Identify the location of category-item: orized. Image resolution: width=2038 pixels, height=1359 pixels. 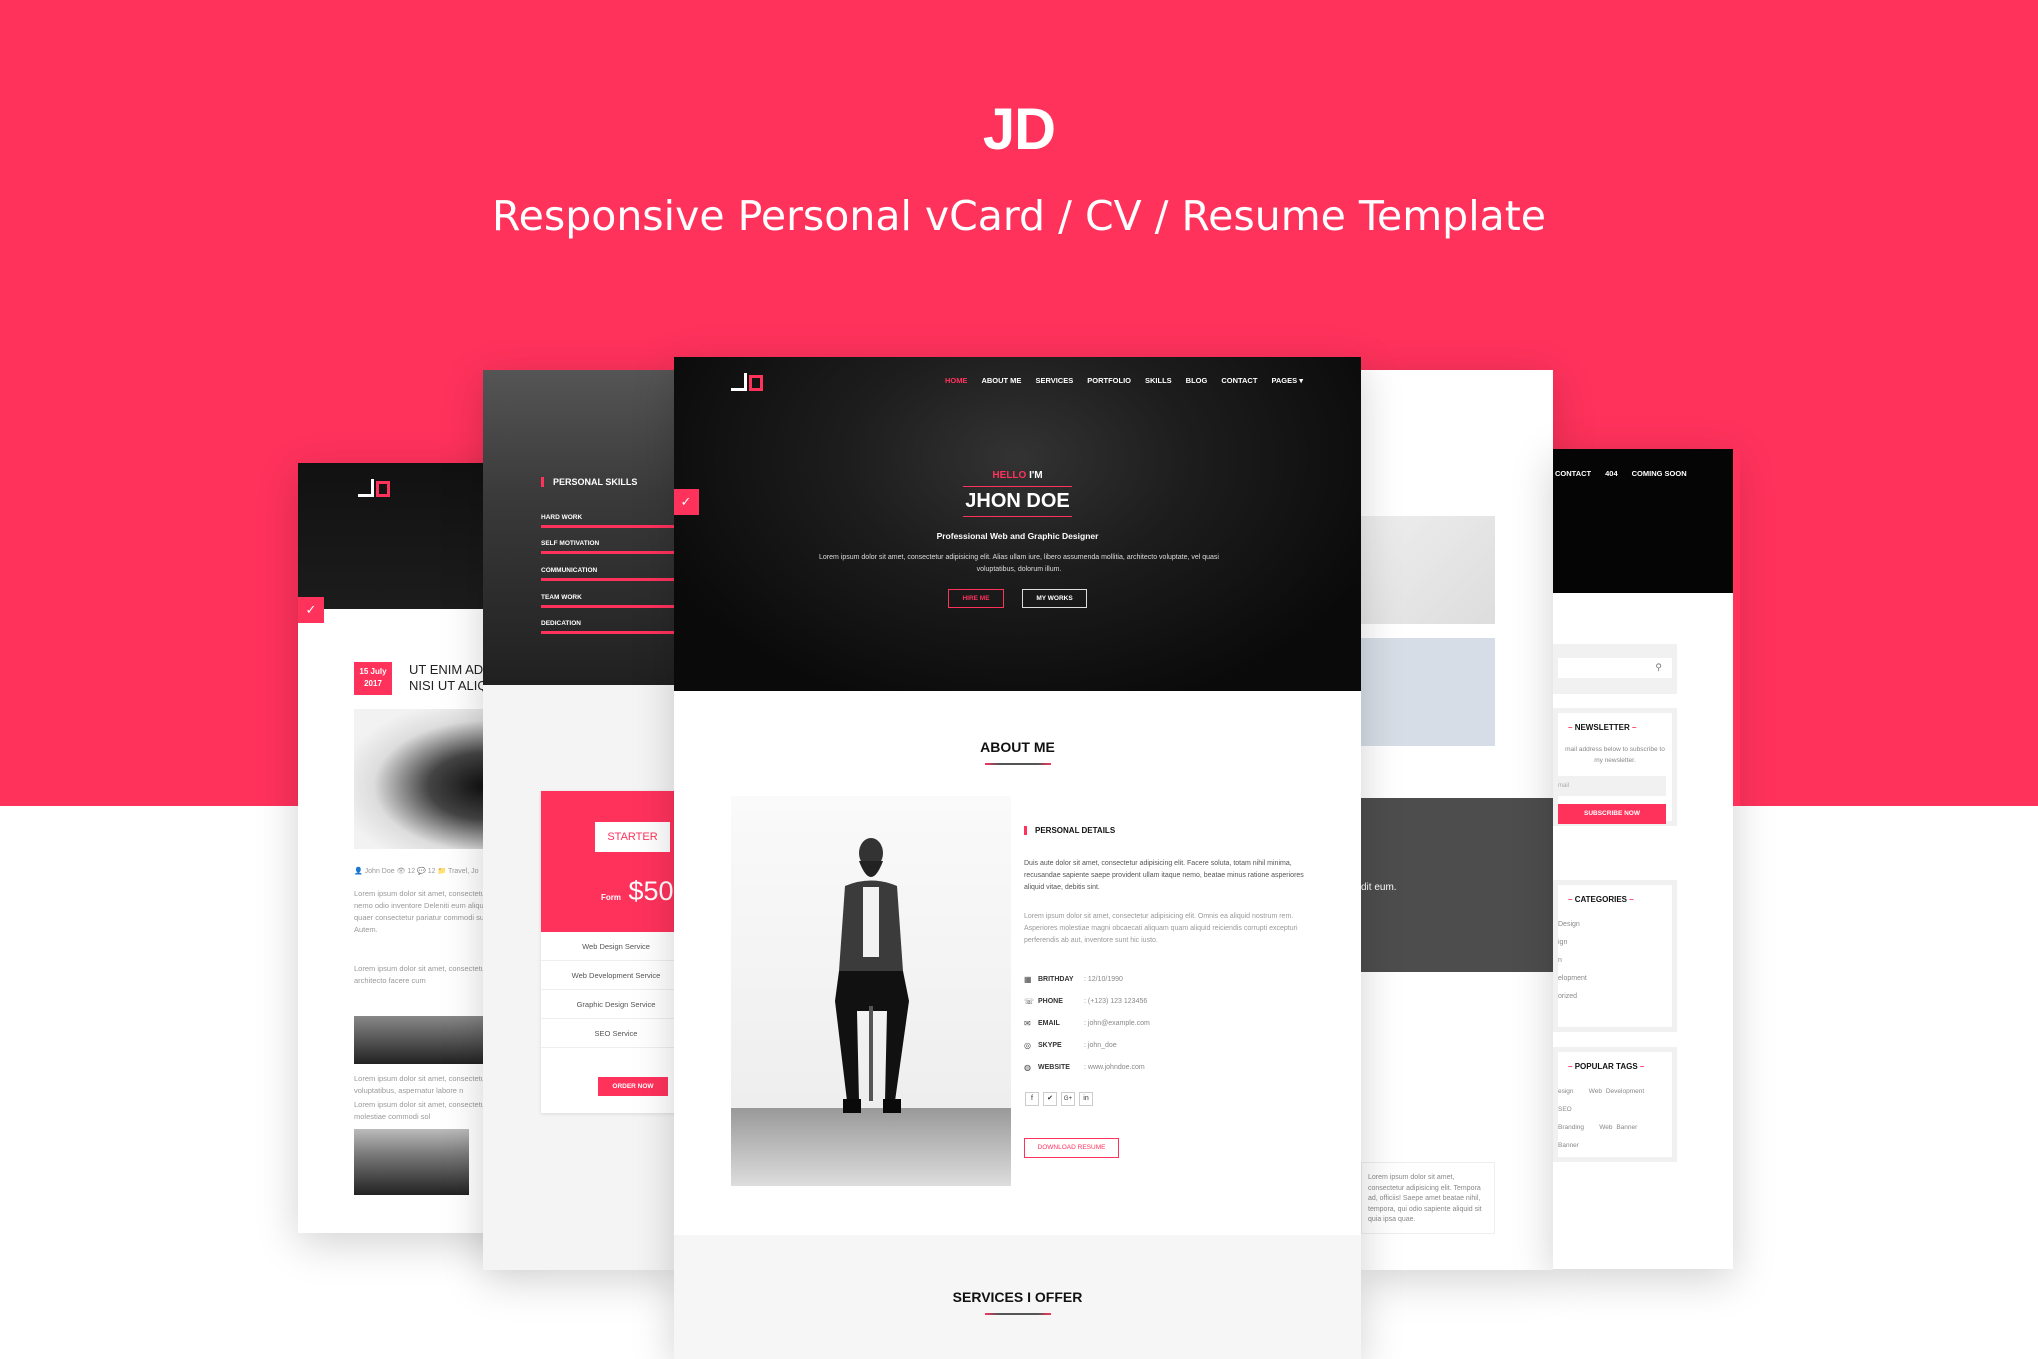
(1615, 997).